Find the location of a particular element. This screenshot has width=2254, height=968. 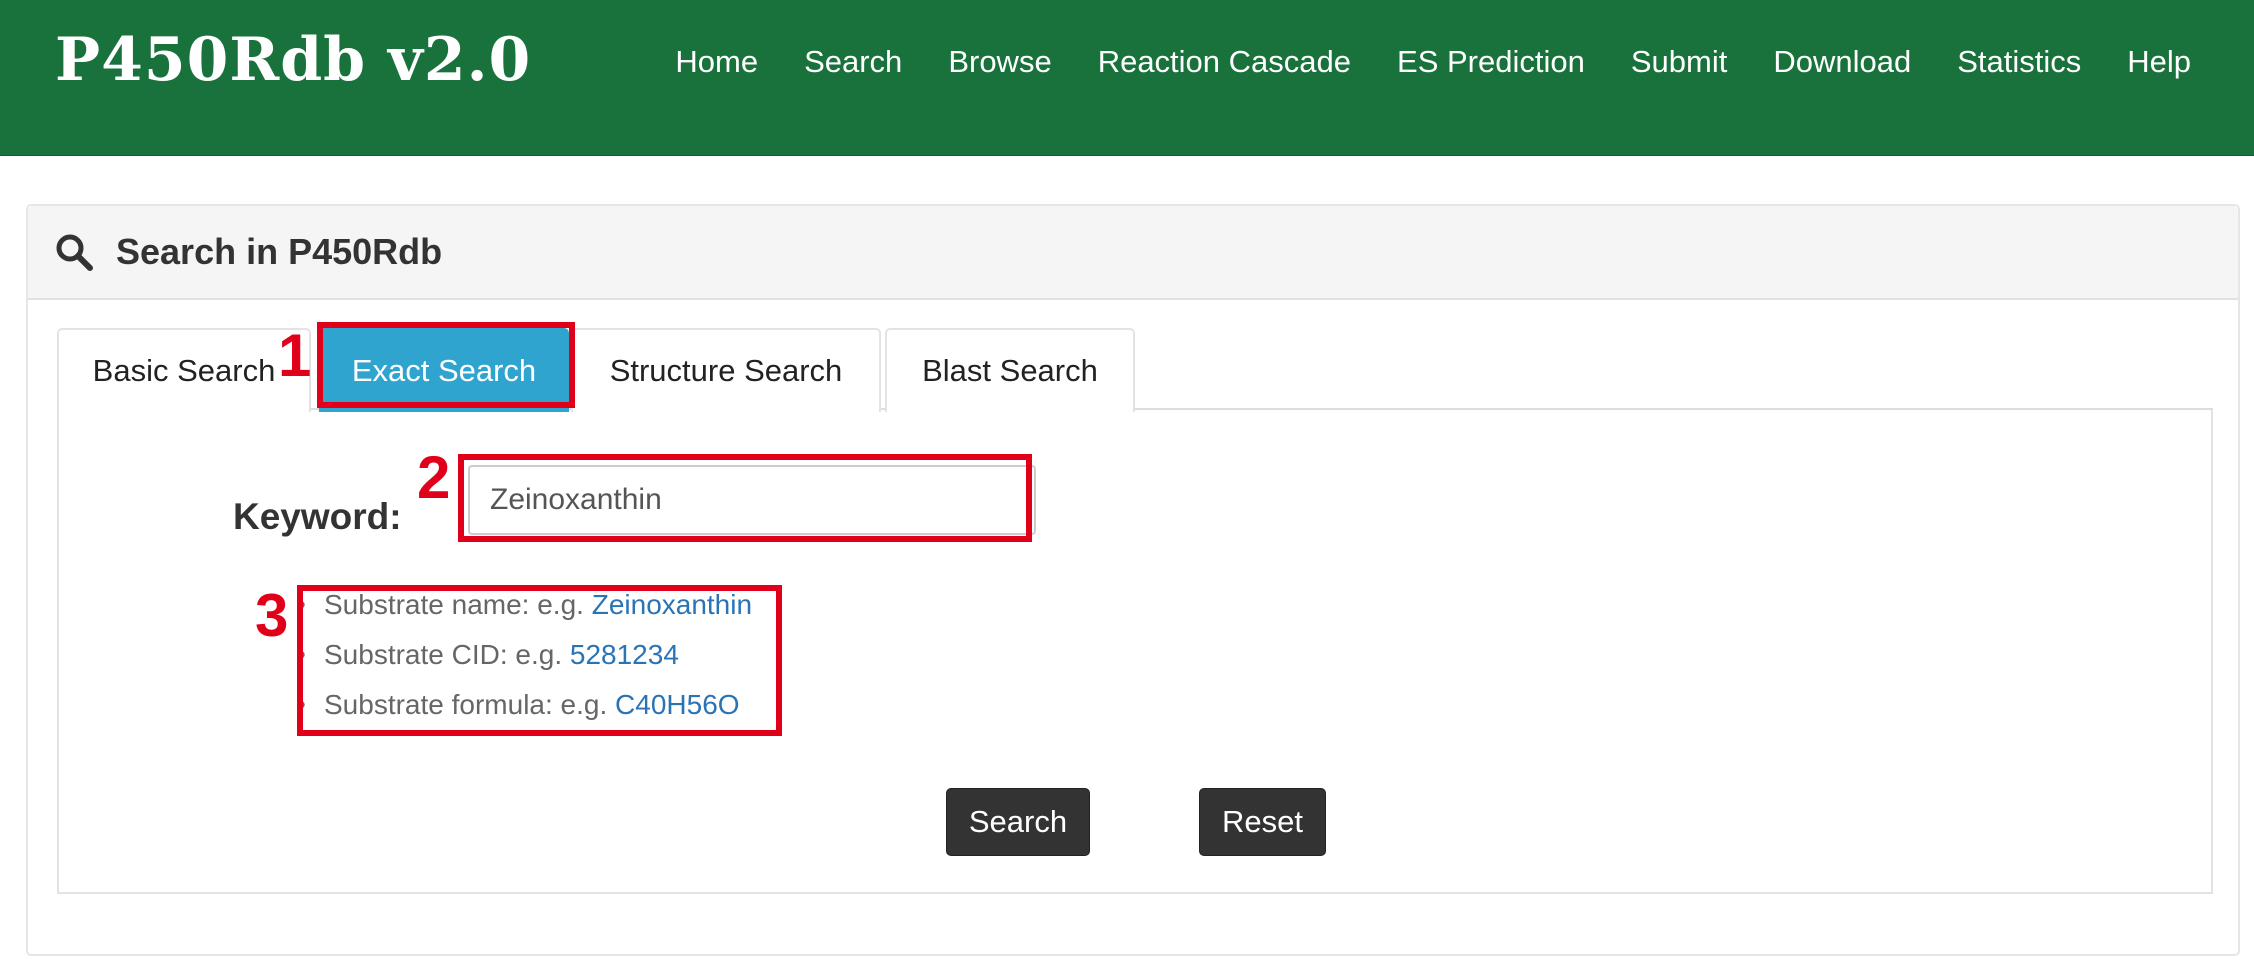

tab-structure-search: Structure Search is located at coordinates (726, 370).